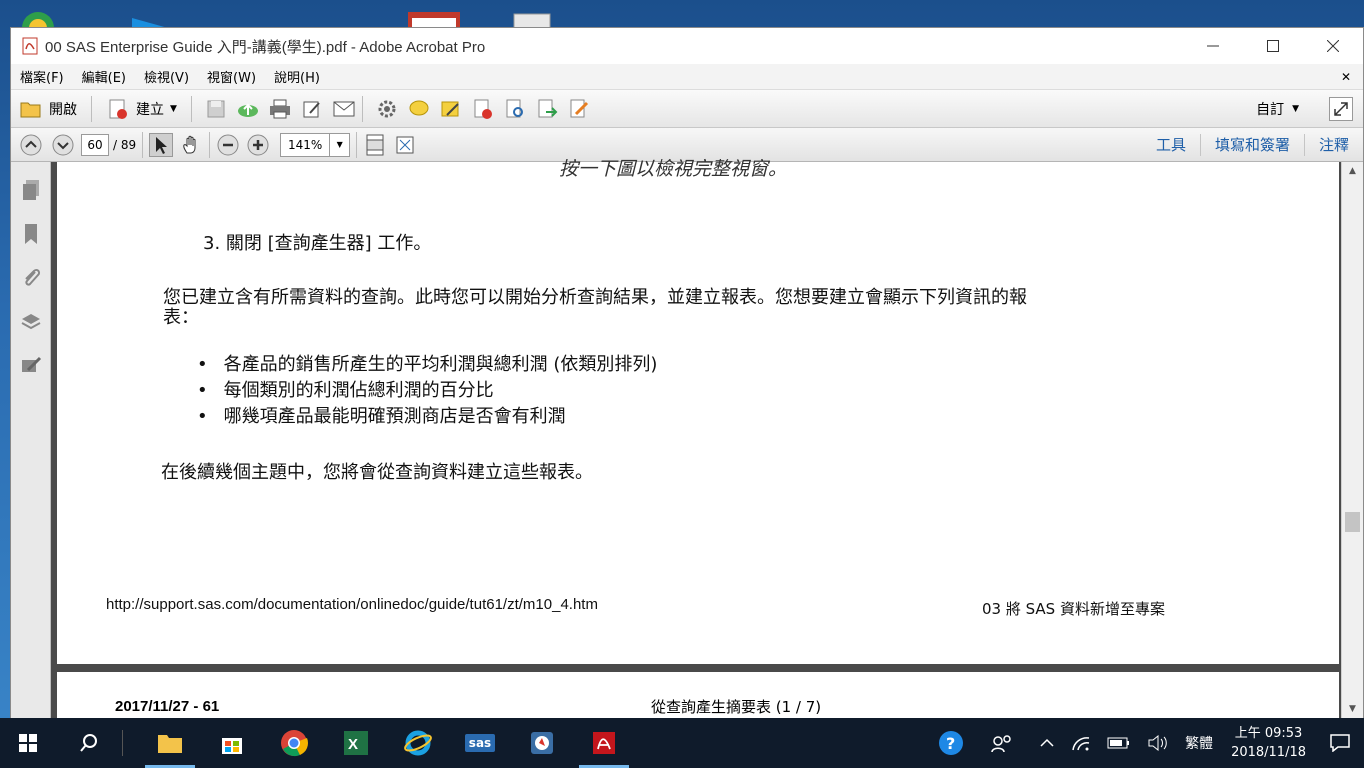  Describe the element at coordinates (1213, 46) in the screenshot. I see `minimize-button` at that location.